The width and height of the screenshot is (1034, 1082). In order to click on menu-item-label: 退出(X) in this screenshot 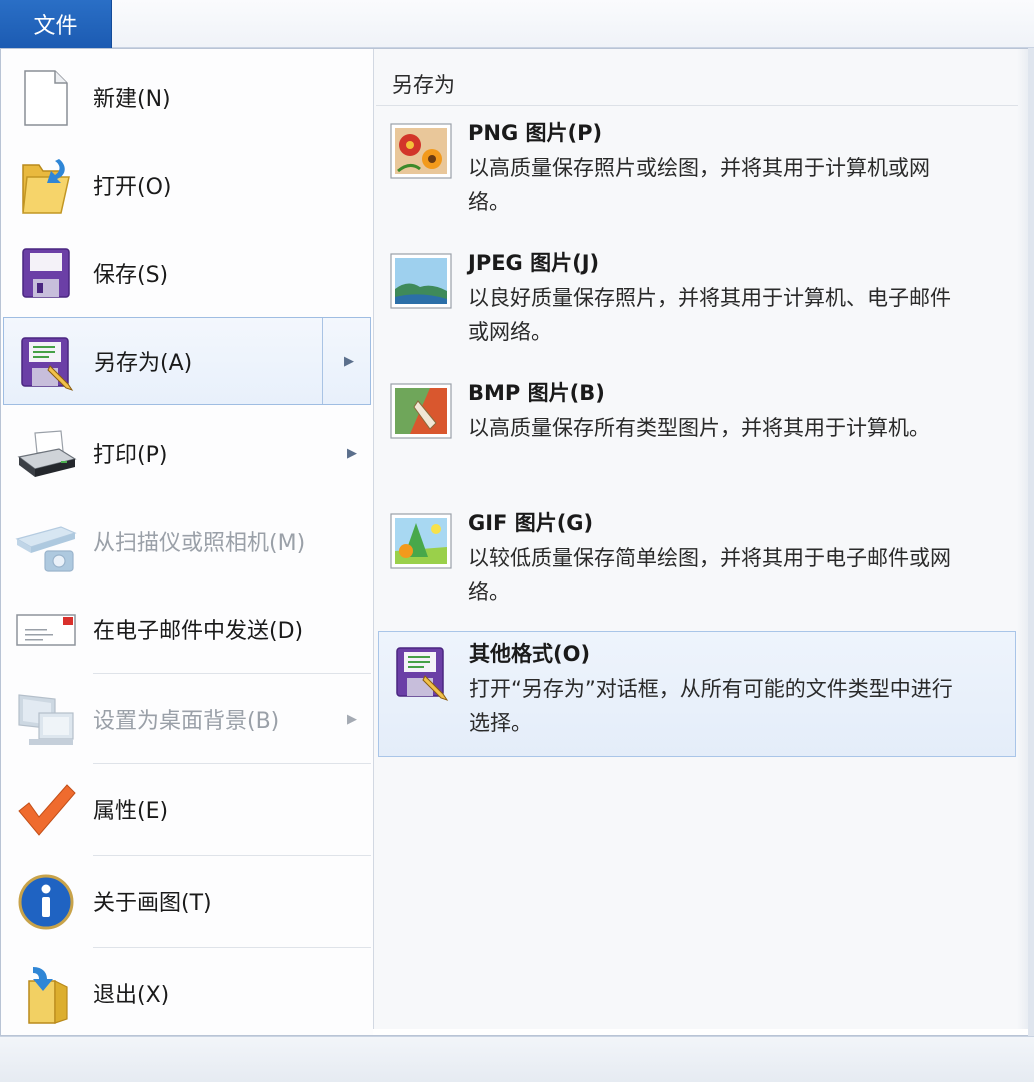, I will do `click(131, 995)`.